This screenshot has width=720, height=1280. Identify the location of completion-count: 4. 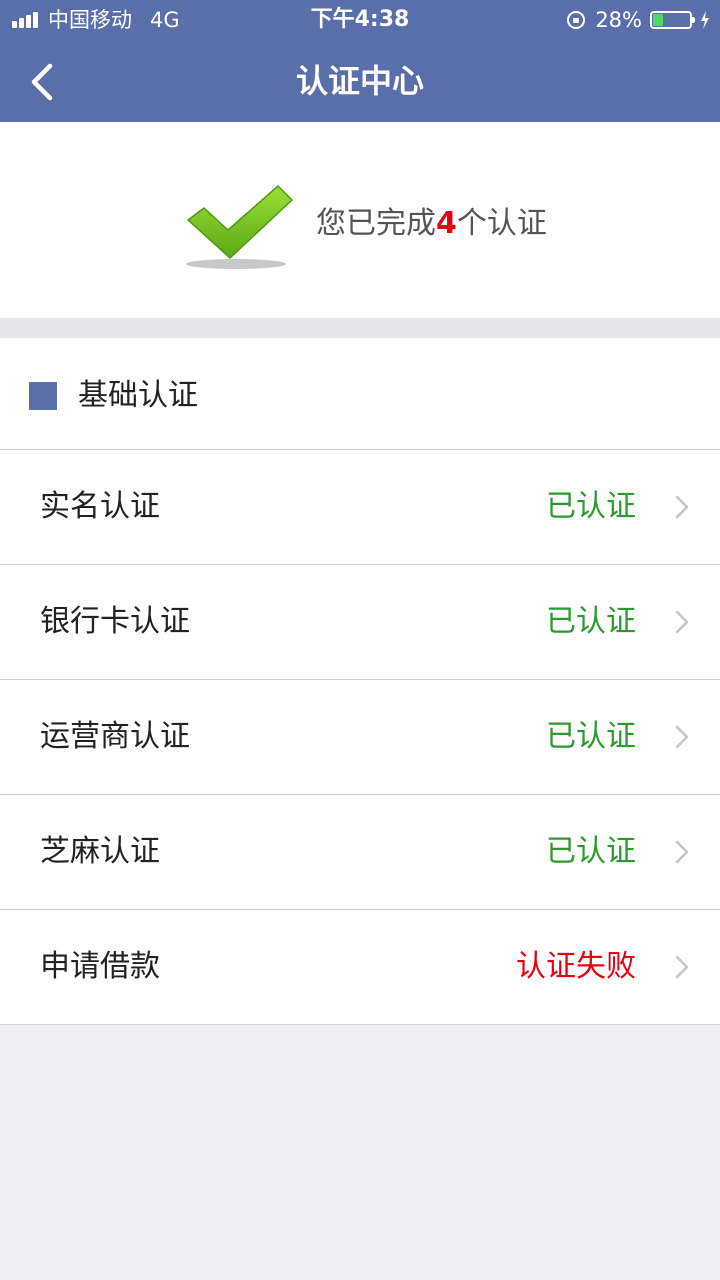
(446, 223).